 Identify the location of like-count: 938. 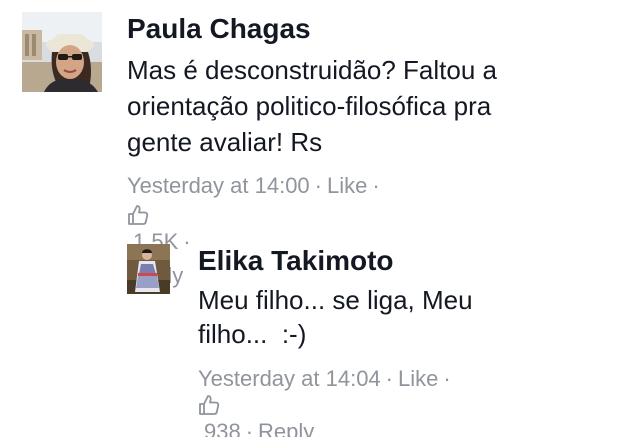
(222, 428).